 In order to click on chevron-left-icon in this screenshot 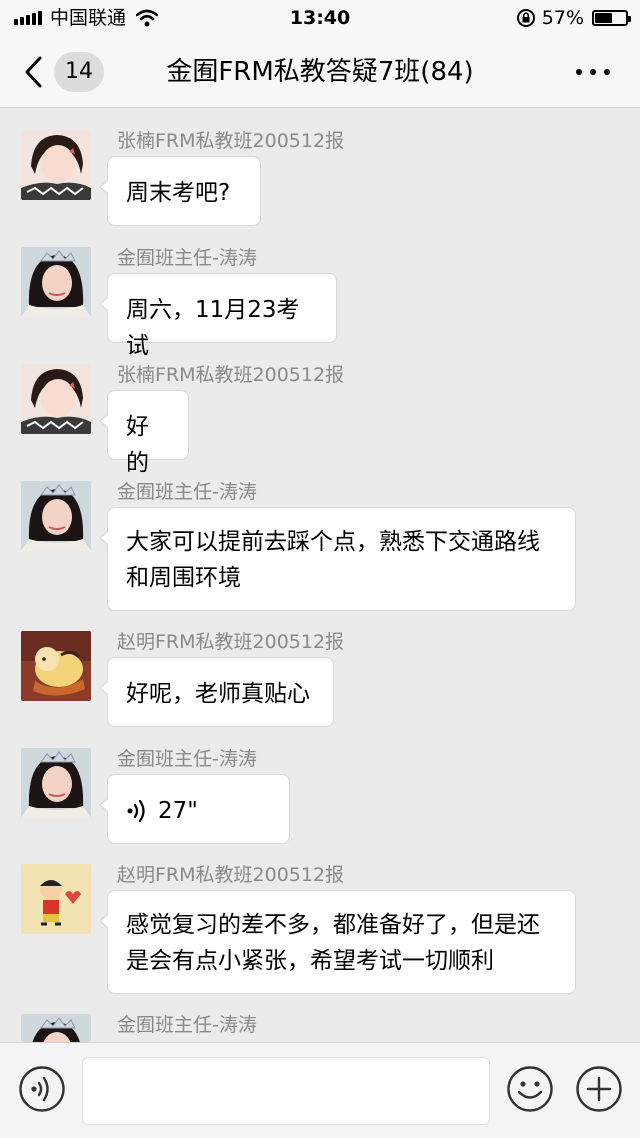, I will do `click(33, 72)`.